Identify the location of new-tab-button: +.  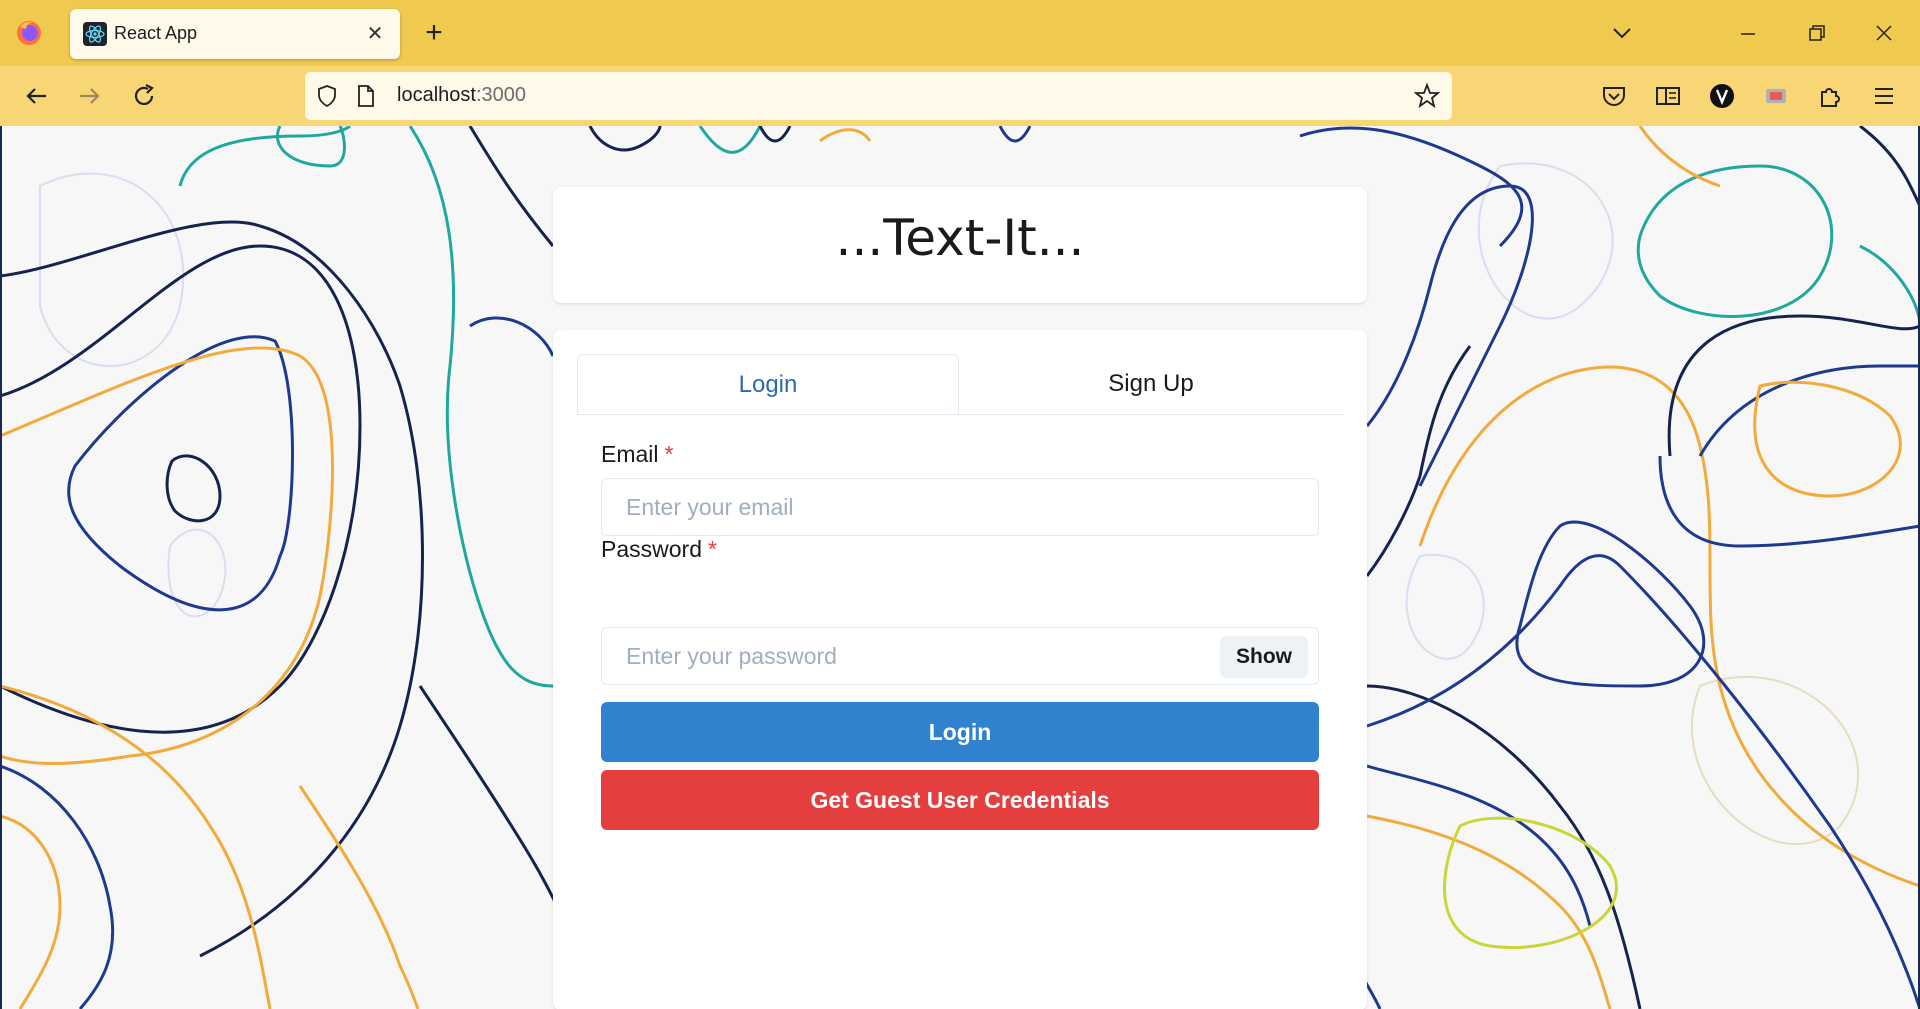
(434, 34).